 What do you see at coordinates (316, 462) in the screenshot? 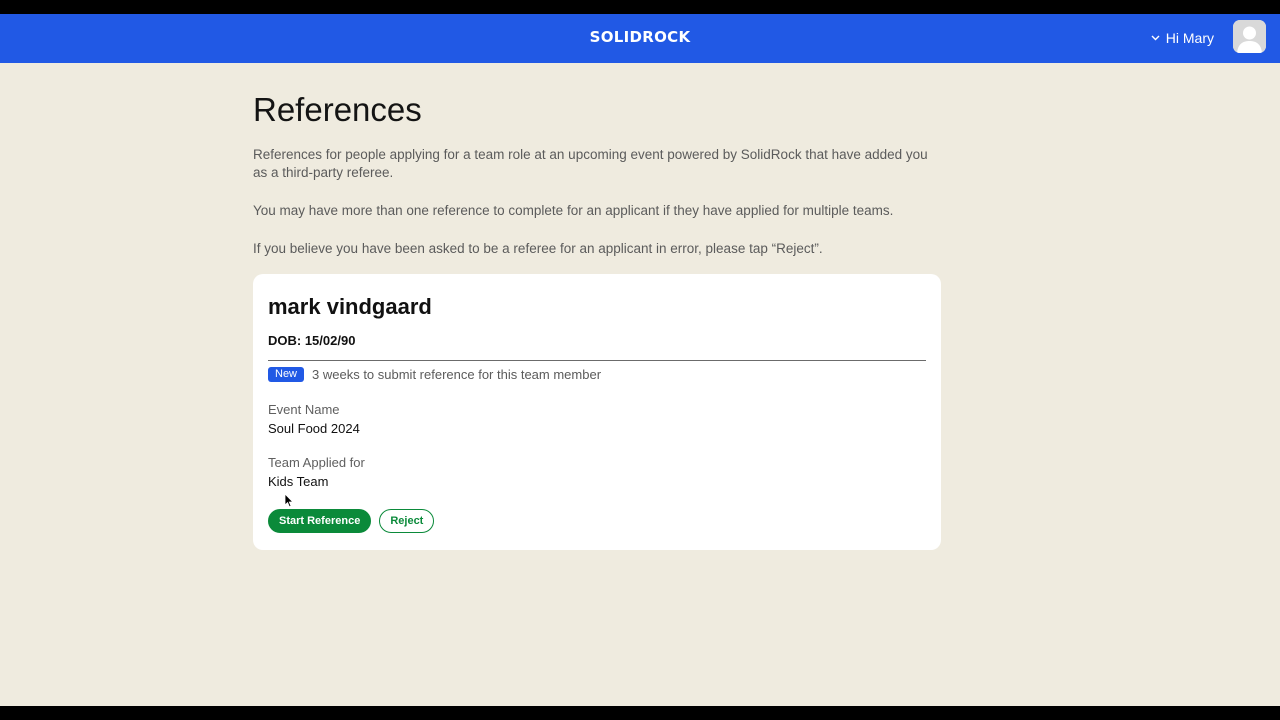
I see `team-applied-label: Team Applied for` at bounding box center [316, 462].